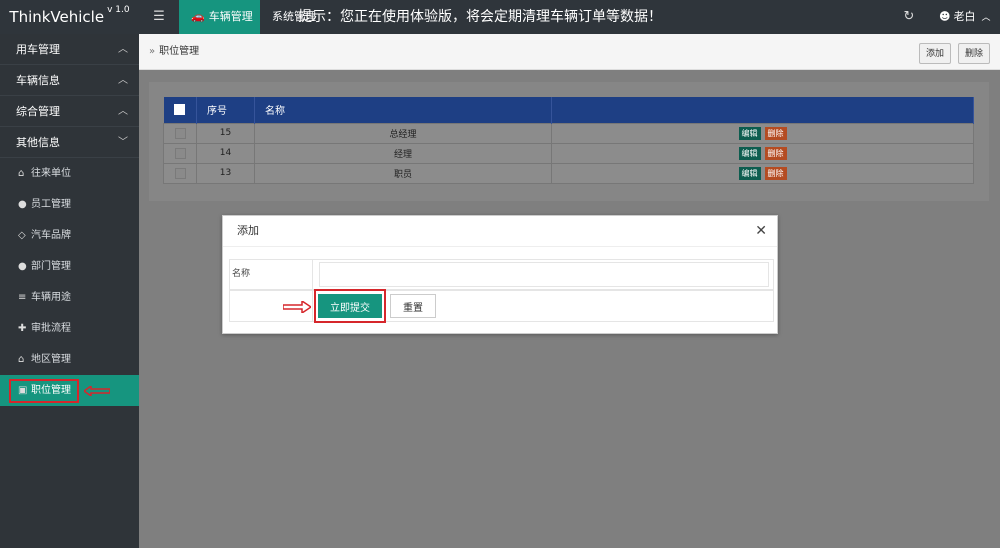 The image size is (1000, 548). Describe the element at coordinates (69, 142) in the screenshot. I see `sidebar-group-other: 其他信息 ﹀` at that location.